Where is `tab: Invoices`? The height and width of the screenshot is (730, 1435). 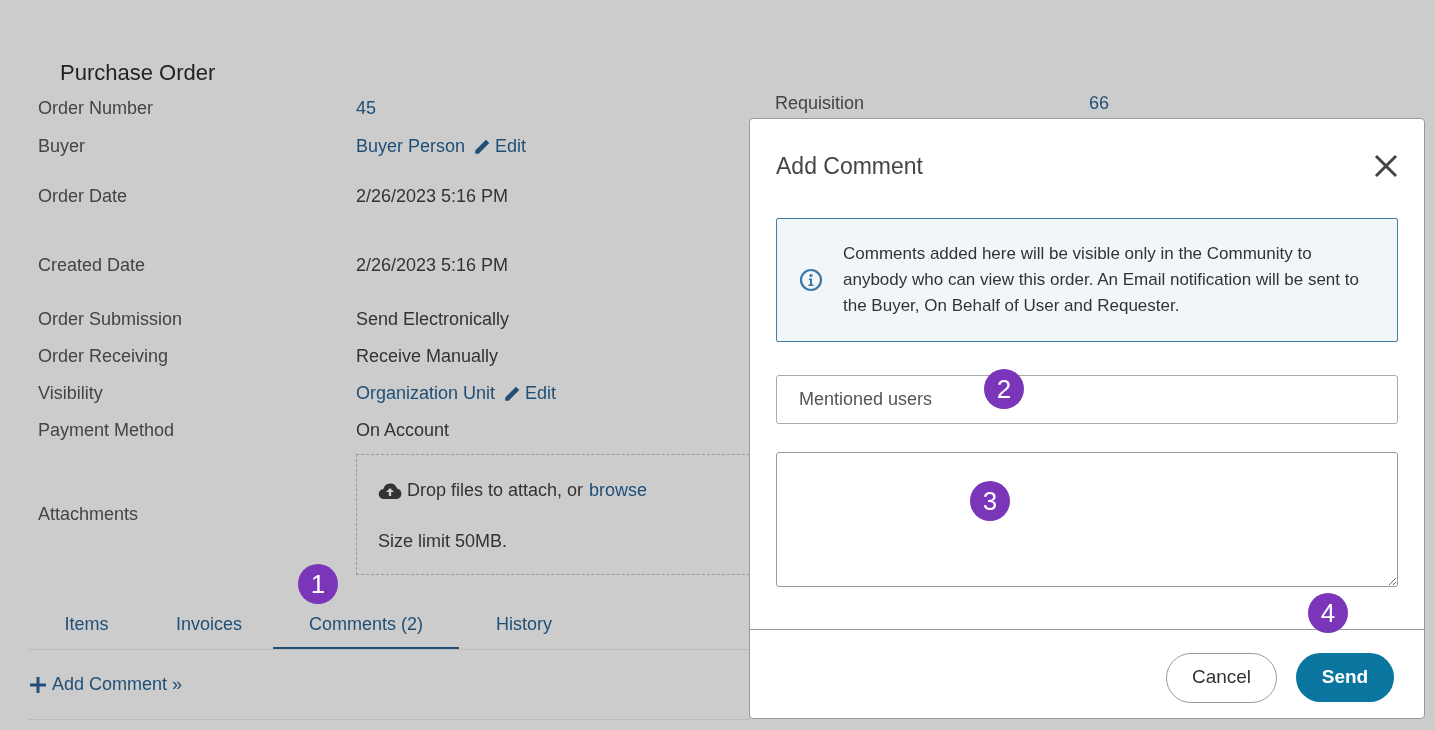
tab: Invoices is located at coordinates (209, 625).